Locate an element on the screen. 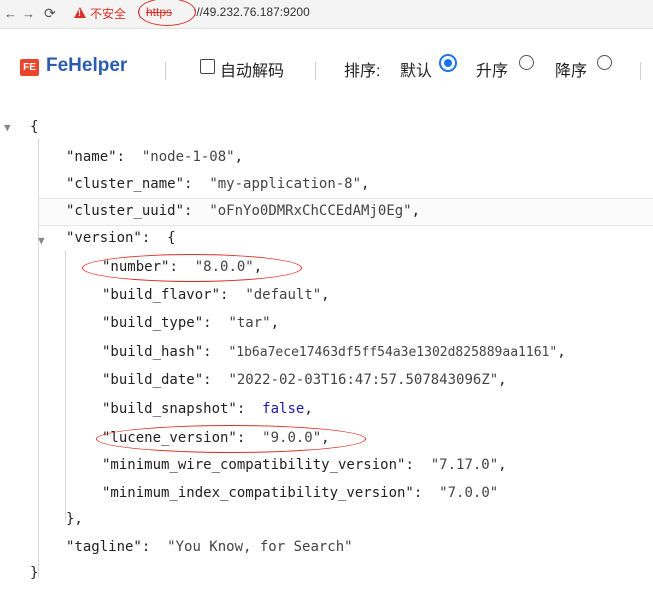  collapse-root-icon: ▼ is located at coordinates (7, 127).